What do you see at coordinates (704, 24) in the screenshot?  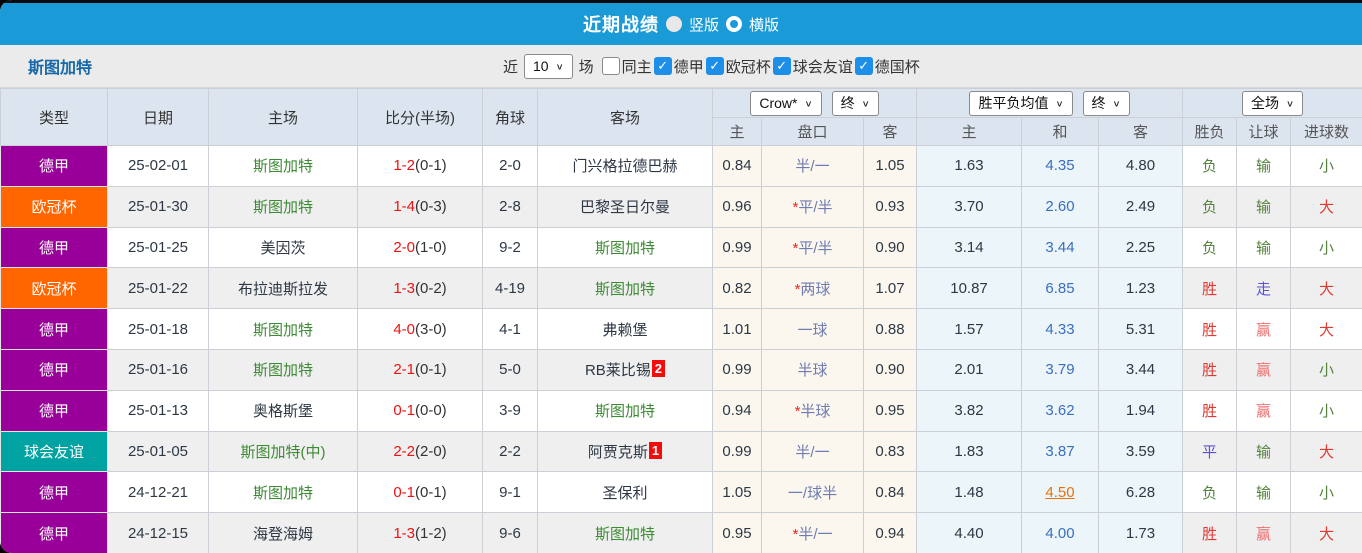 I see `layout-vertical-label: 竖版` at bounding box center [704, 24].